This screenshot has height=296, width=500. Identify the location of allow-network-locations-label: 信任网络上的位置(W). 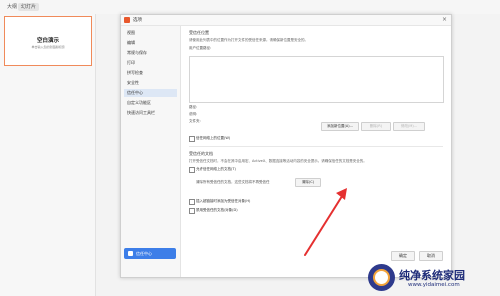
(213, 138).